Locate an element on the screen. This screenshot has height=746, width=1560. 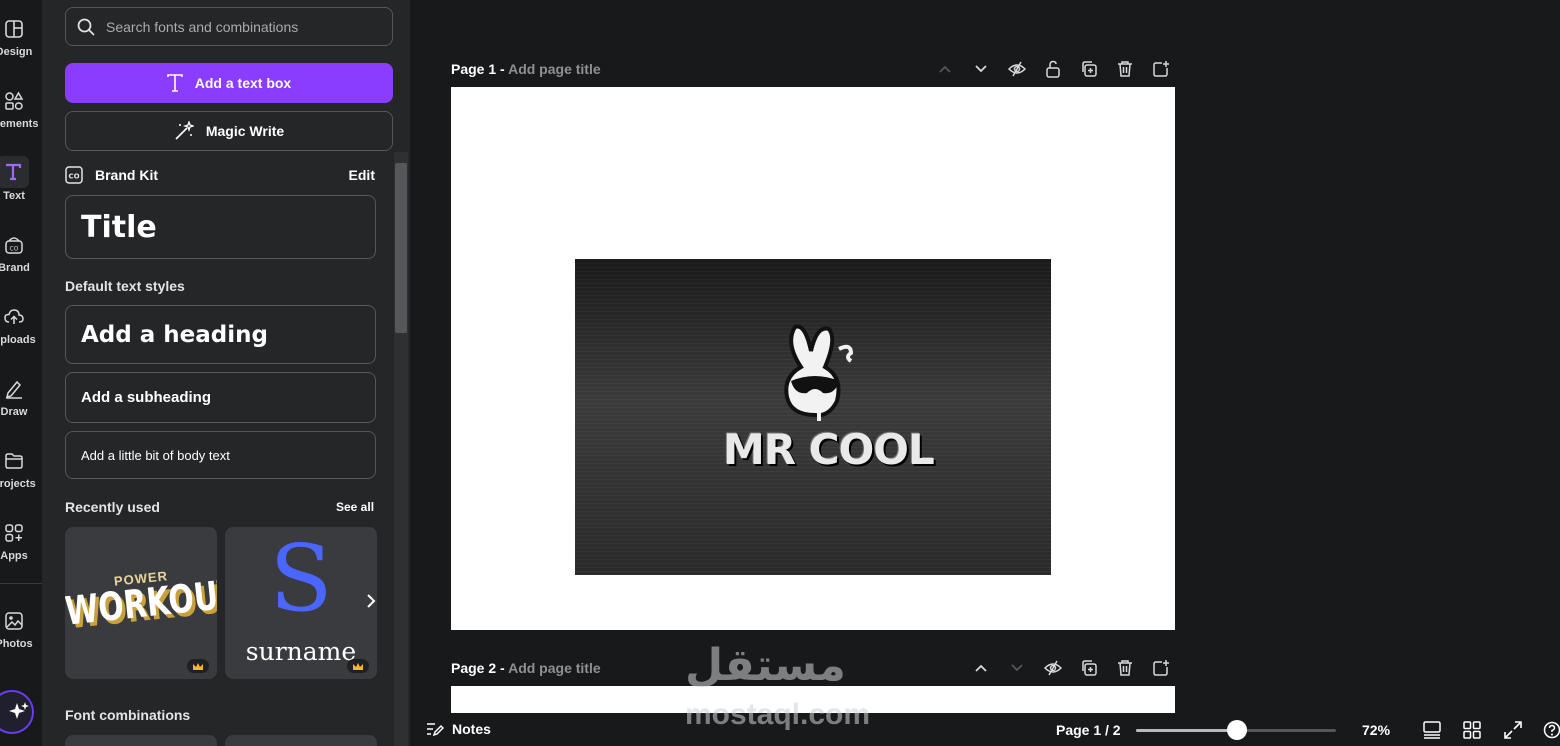
crown-icon is located at coordinates (358, 666).